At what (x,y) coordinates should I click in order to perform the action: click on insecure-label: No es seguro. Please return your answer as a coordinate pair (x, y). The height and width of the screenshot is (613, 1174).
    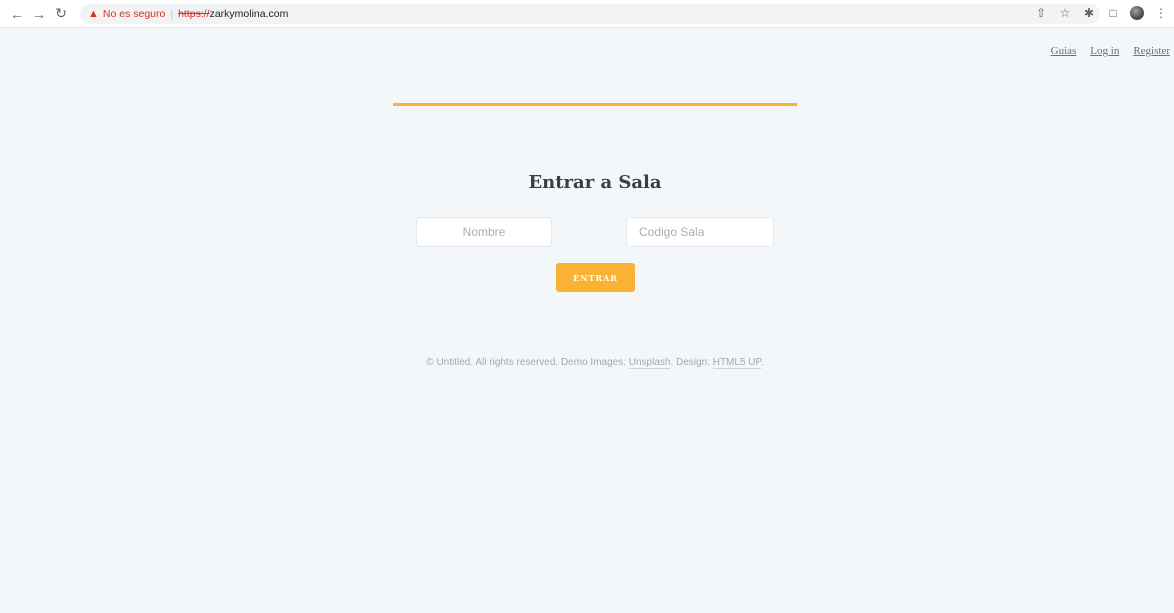
    Looking at the image, I should click on (134, 13).